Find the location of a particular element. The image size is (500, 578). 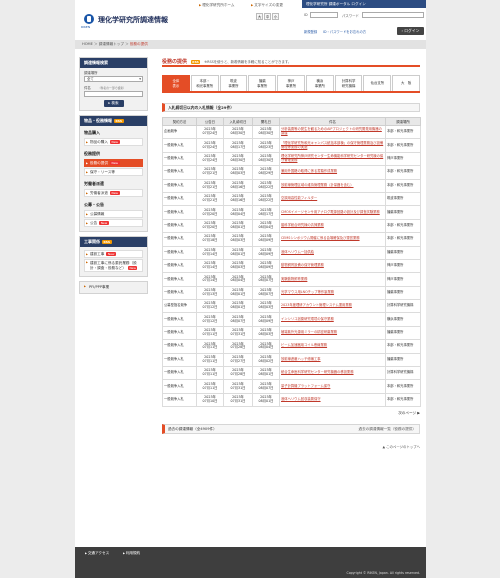

cell-published: 2023年 07月20日 is located at coordinates (210, 226).